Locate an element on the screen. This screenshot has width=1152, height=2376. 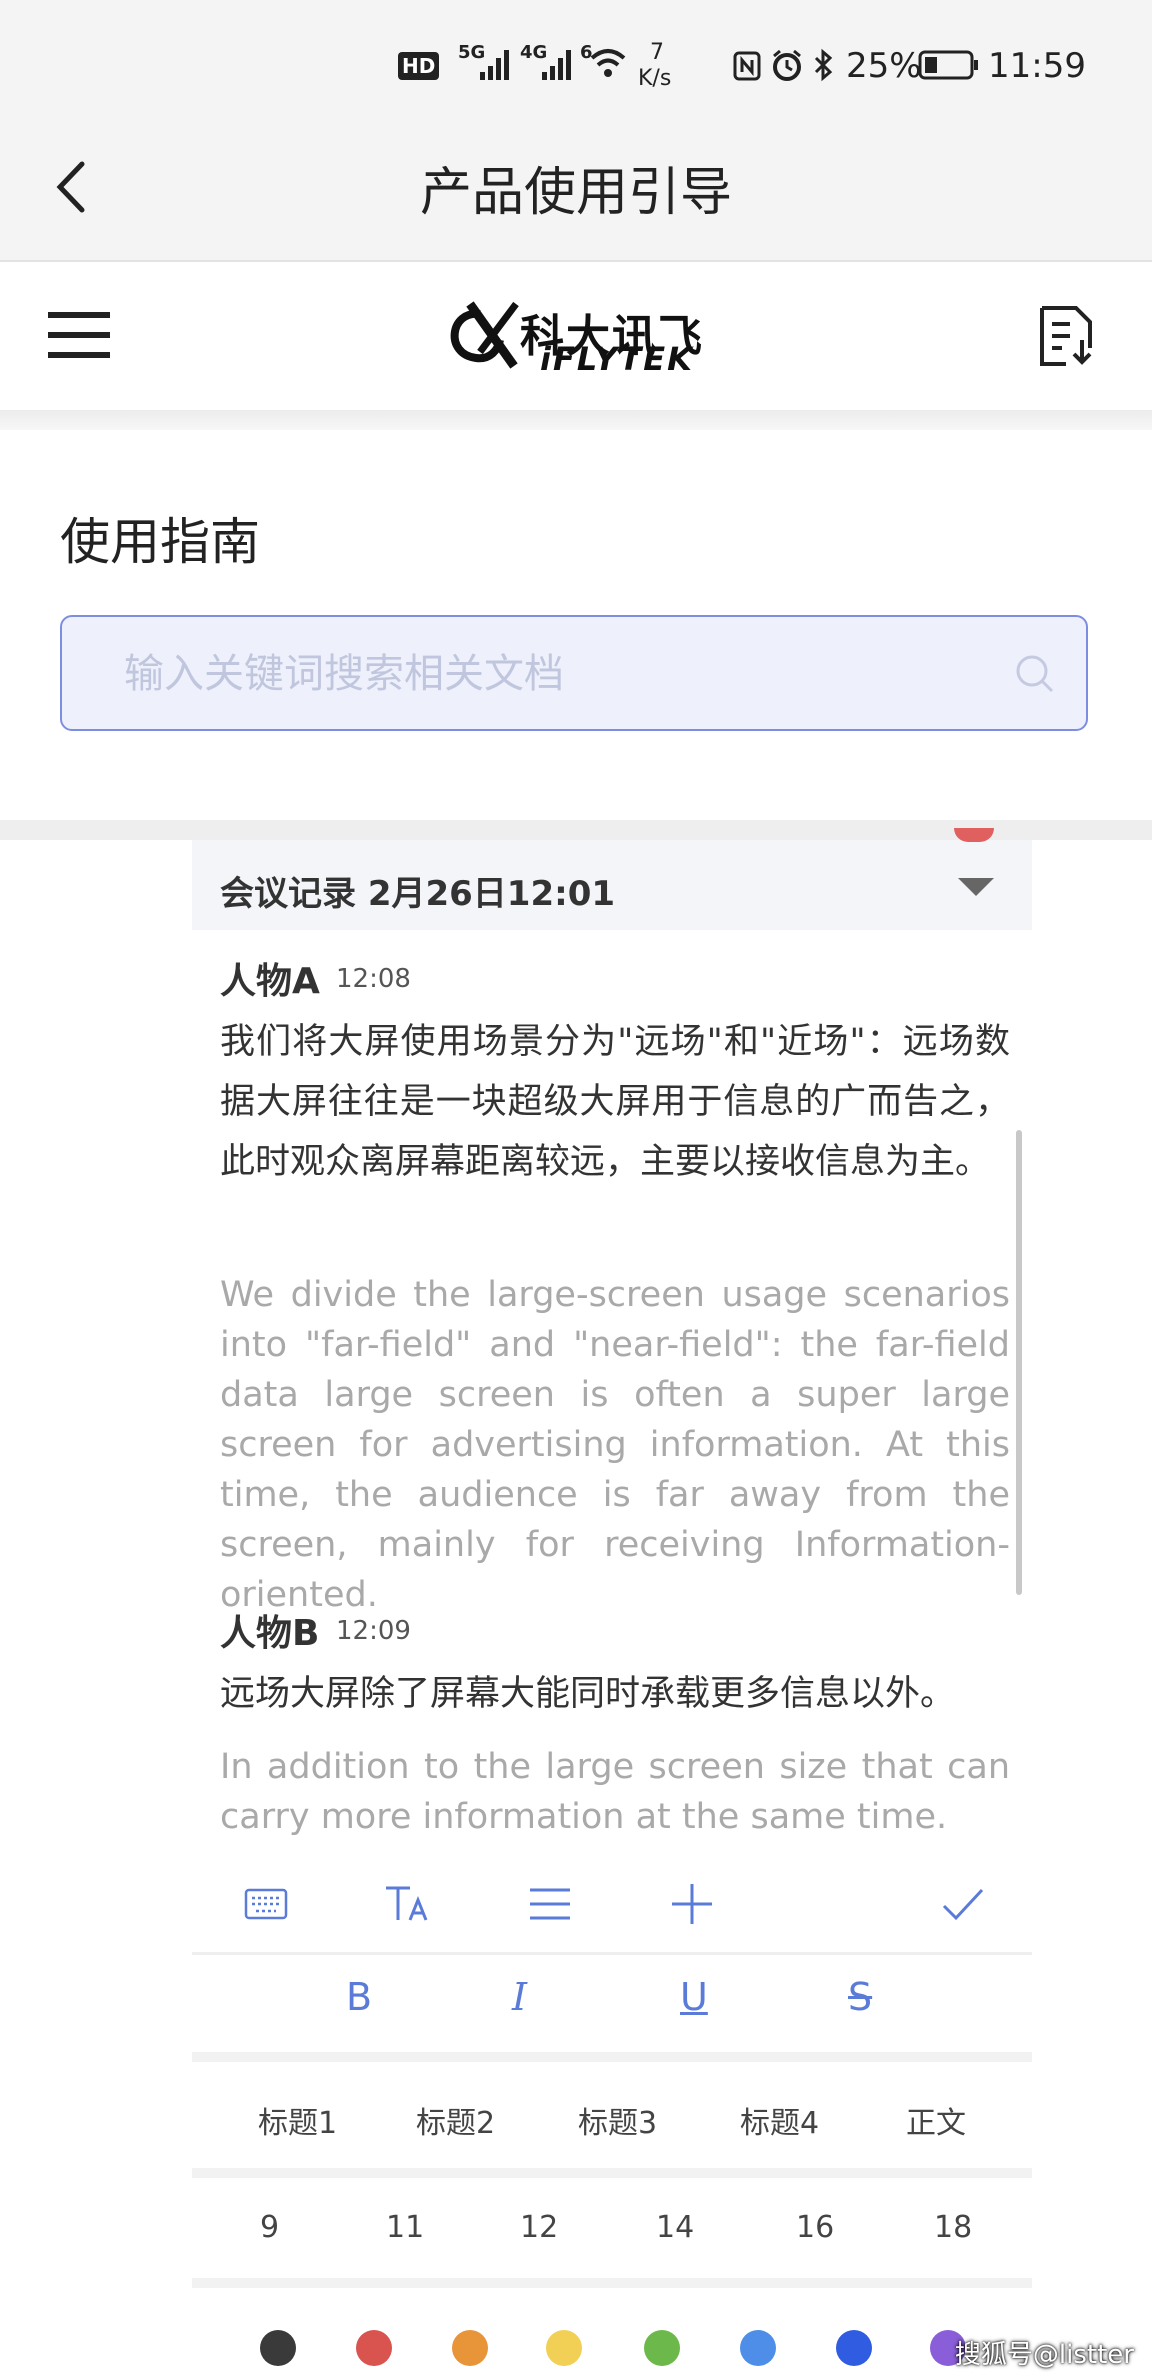
battery-percent: 25% is located at coordinates (884, 66).